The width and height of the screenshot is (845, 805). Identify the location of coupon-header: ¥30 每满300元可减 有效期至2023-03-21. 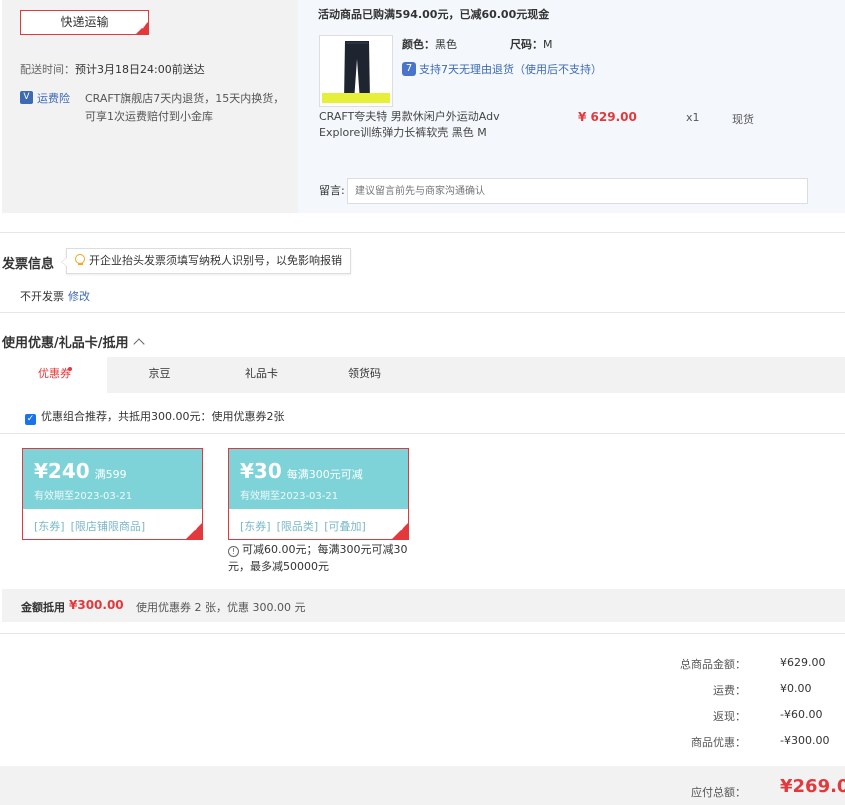
(318, 479).